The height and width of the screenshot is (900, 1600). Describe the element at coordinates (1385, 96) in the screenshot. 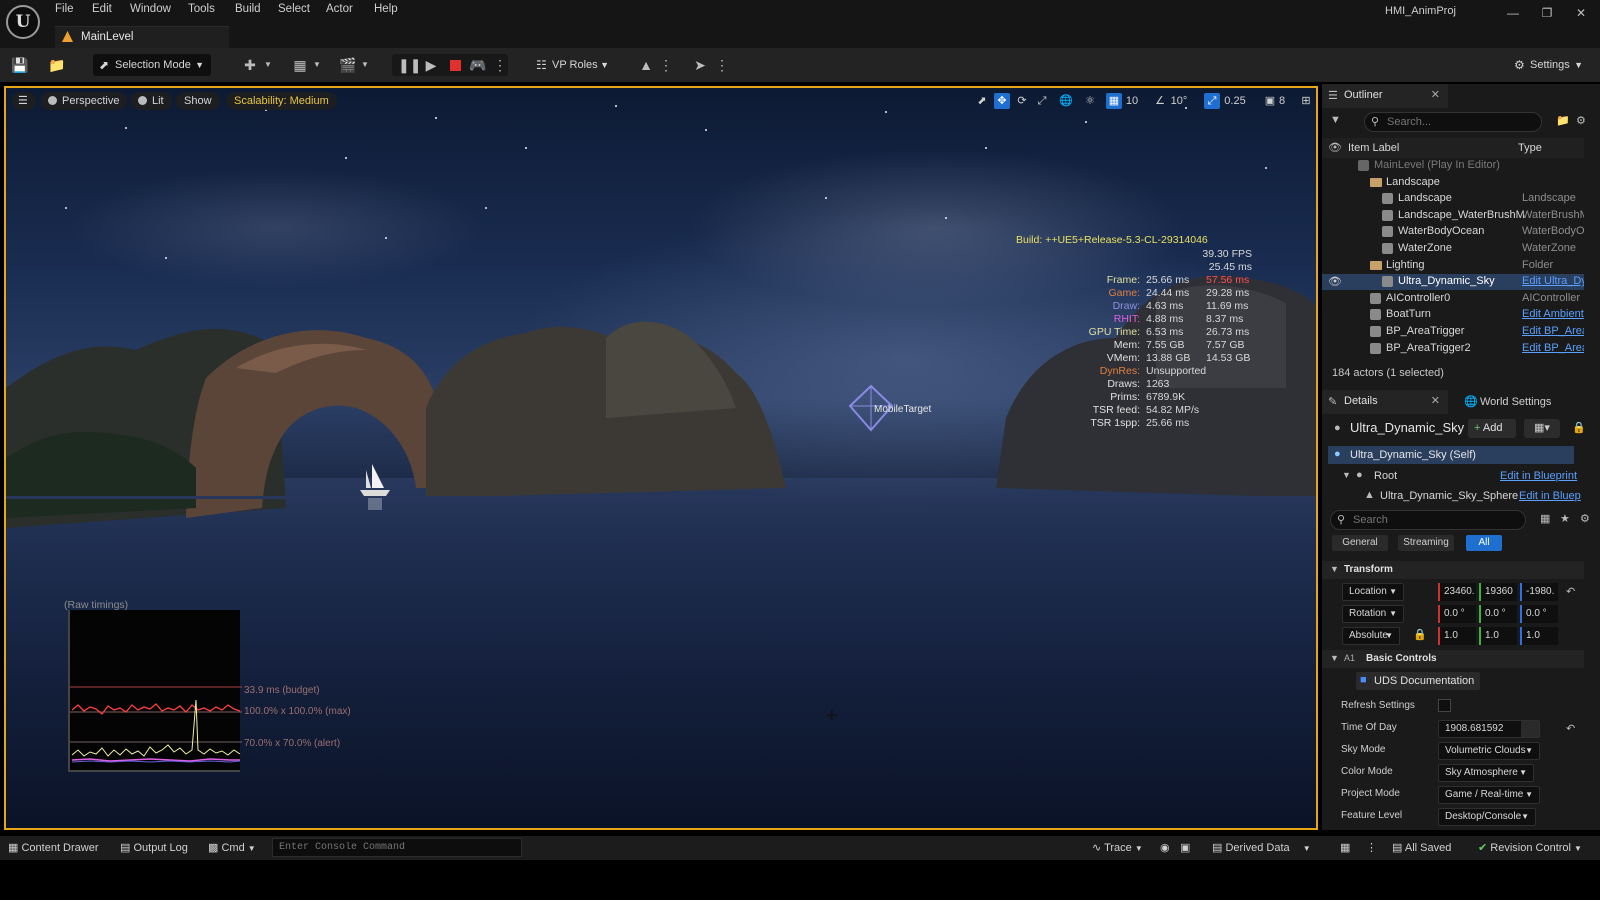

I see `tab-outliner: ☰ Outliner ✕` at that location.